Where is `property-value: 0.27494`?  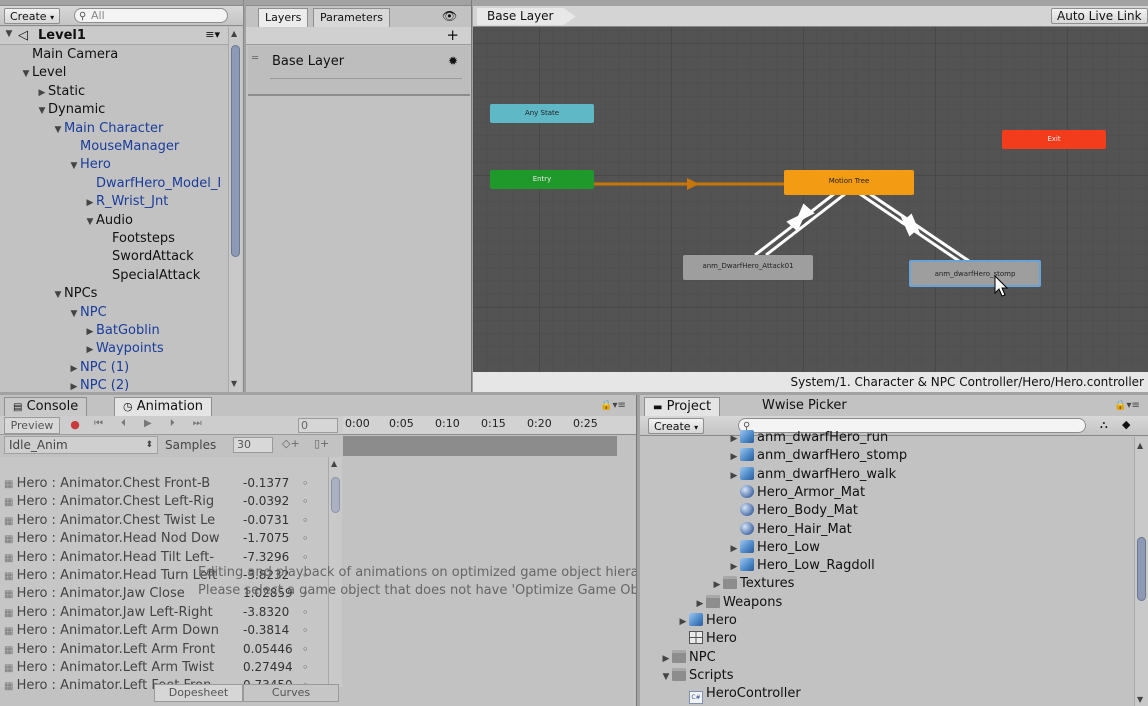 property-value: 0.27494 is located at coordinates (268, 668).